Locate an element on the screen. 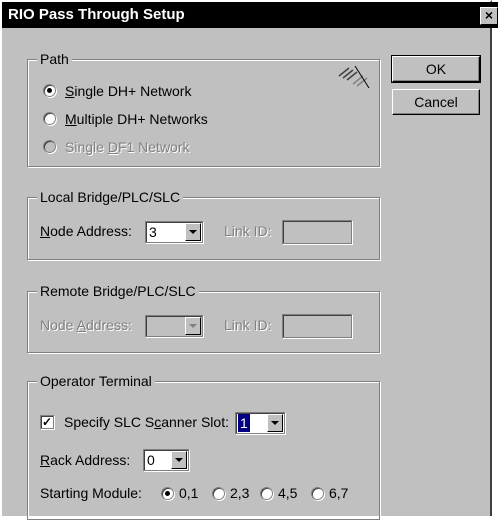 This screenshot has width=498, height=520. local-link-field is located at coordinates (317, 232).